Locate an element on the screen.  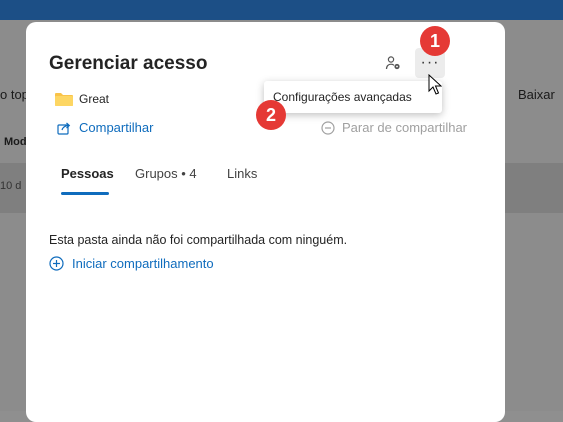
step-badge-1: 1 is located at coordinates (435, 41).